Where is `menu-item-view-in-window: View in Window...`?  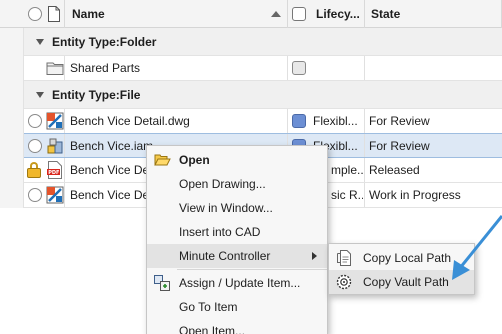
menu-item-view-in-window: View in Window... is located at coordinates (237, 208).